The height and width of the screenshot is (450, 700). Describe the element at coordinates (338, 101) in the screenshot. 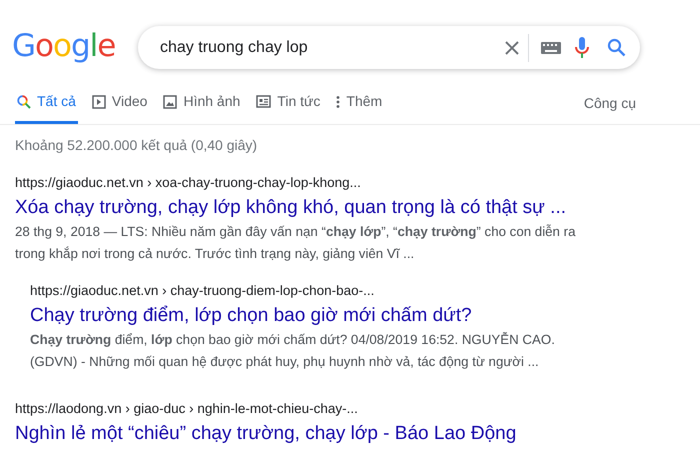

I see `more-icon` at that location.